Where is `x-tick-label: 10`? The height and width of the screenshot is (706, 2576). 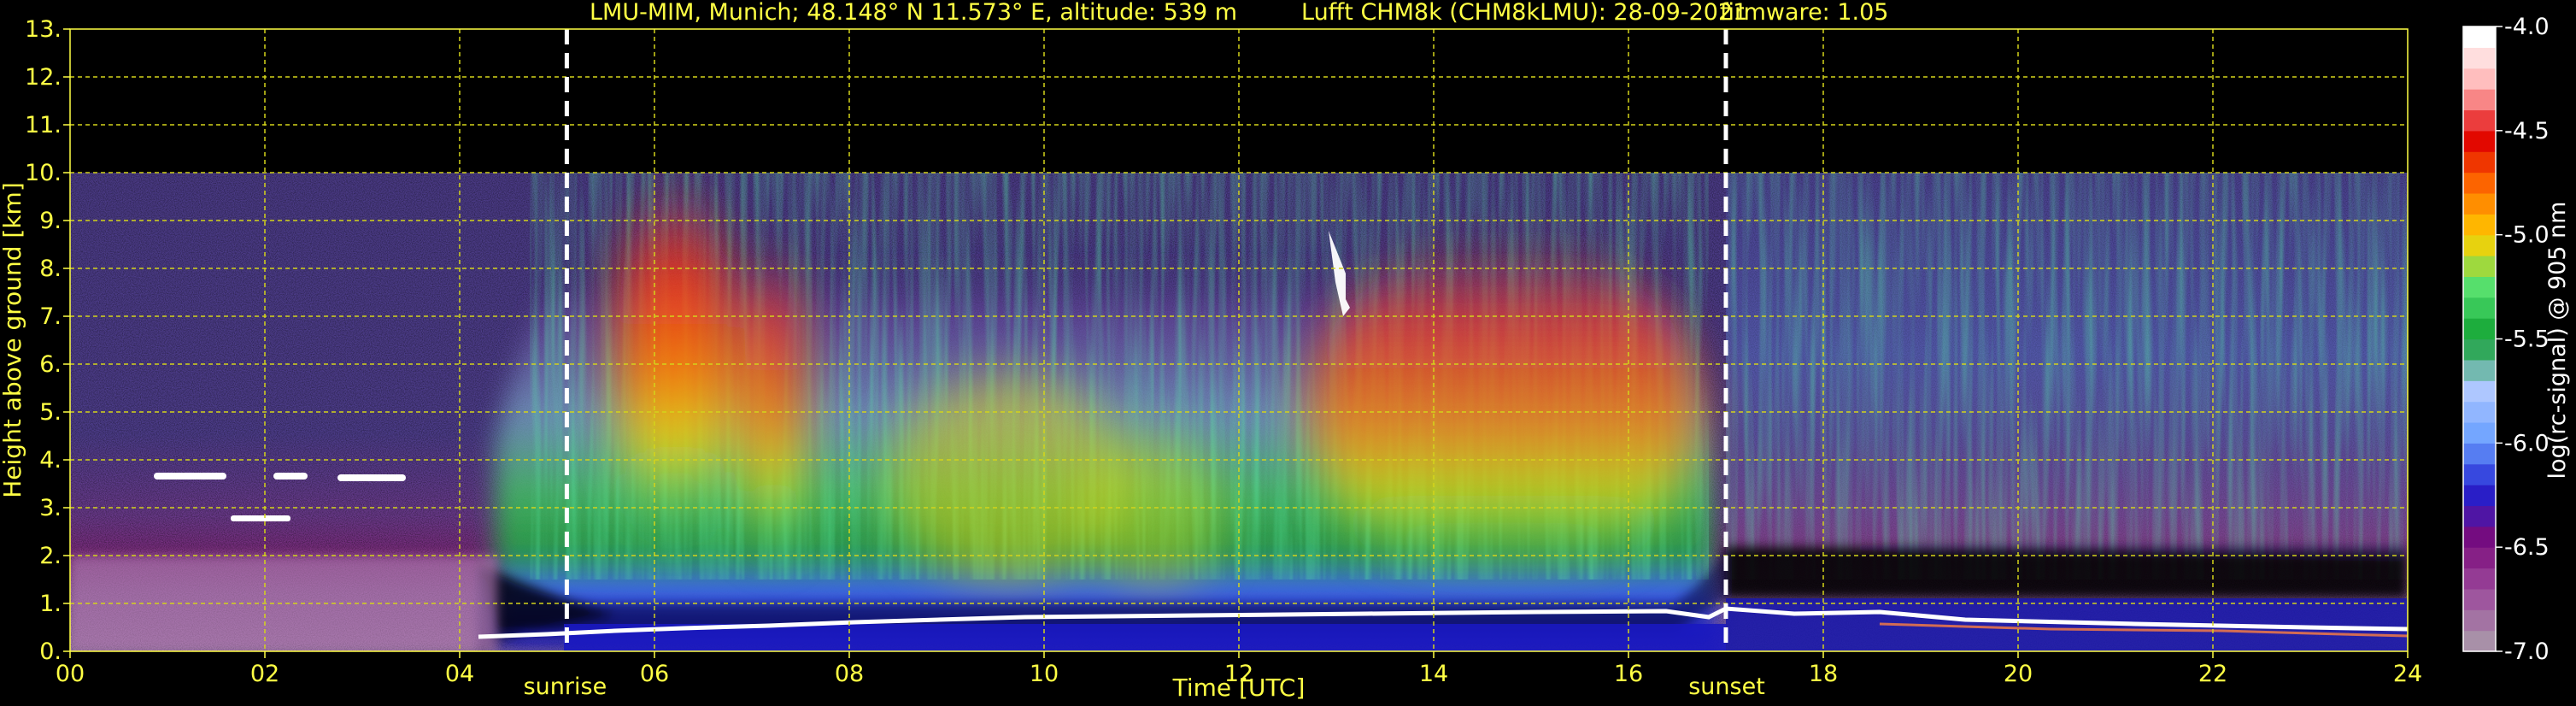 x-tick-label: 10 is located at coordinates (1044, 674).